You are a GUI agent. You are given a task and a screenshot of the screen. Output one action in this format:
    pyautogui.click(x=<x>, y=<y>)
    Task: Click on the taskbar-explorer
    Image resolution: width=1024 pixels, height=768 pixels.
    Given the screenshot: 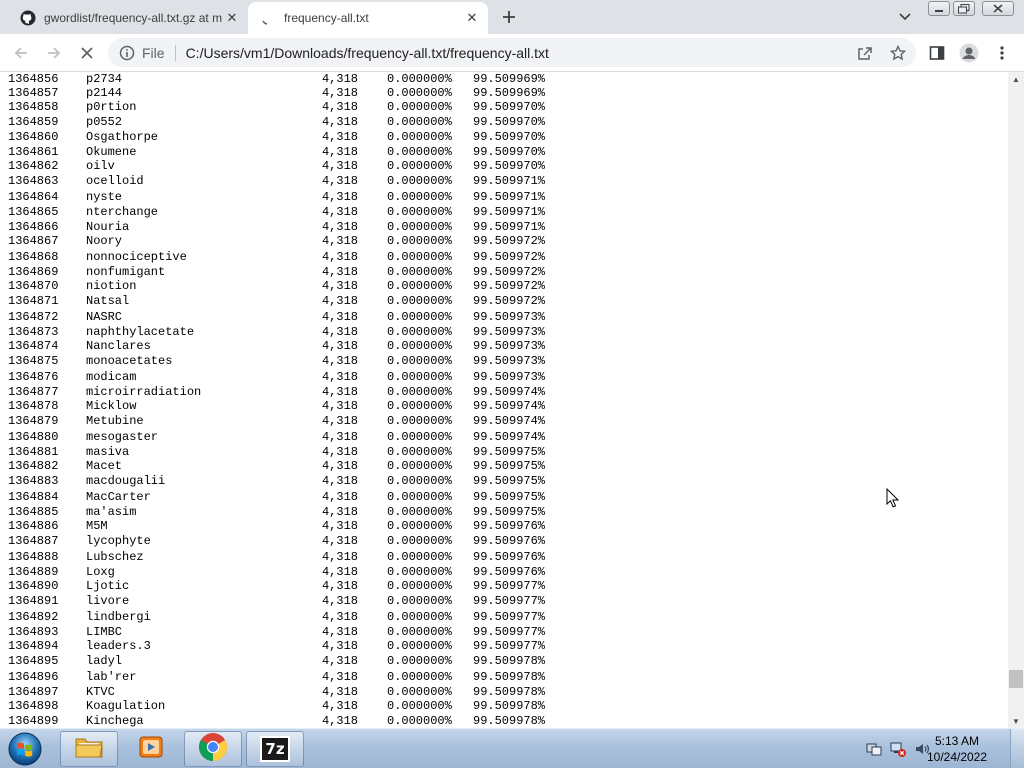 What is the action you would take?
    pyautogui.click(x=89, y=749)
    